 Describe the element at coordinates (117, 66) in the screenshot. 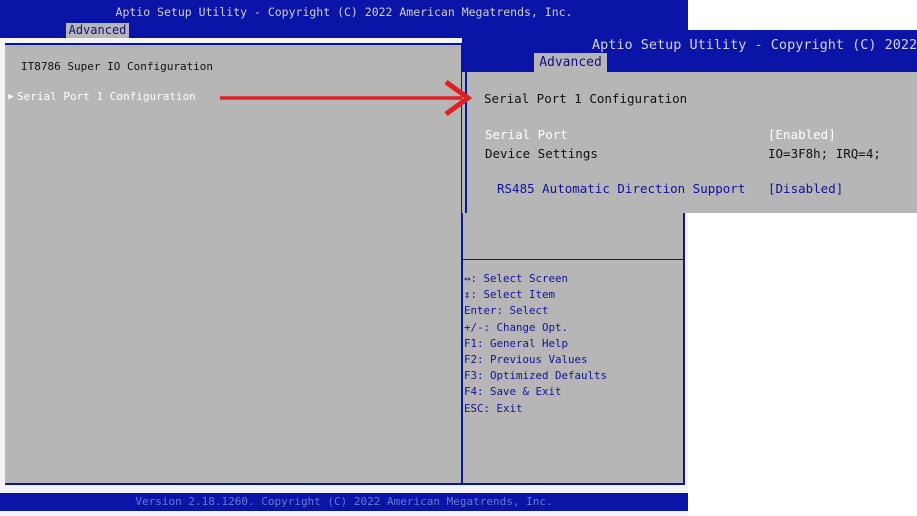

I see `section-title: IT8786 Super IO Configuration` at that location.